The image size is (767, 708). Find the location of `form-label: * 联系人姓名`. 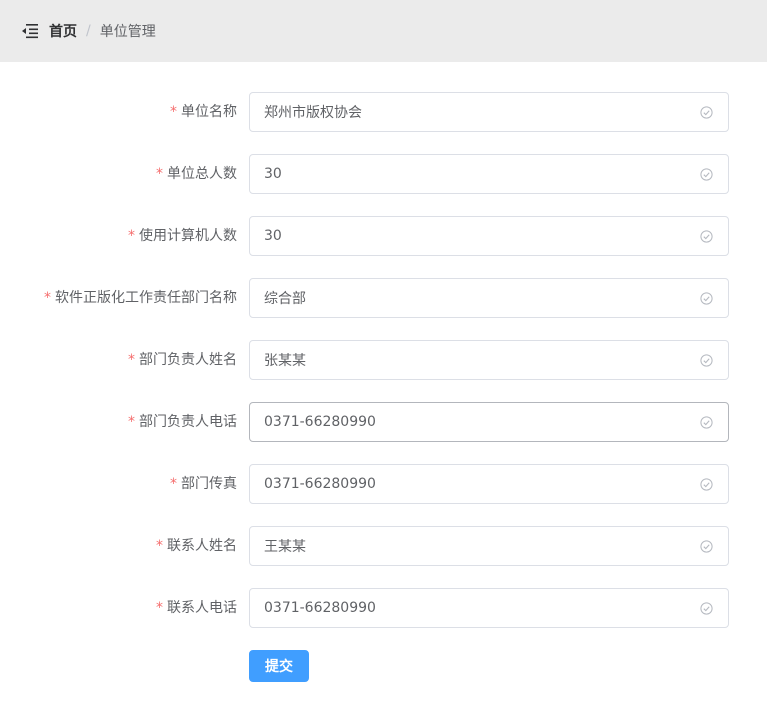

form-label: * 联系人姓名 is located at coordinates (196, 546).